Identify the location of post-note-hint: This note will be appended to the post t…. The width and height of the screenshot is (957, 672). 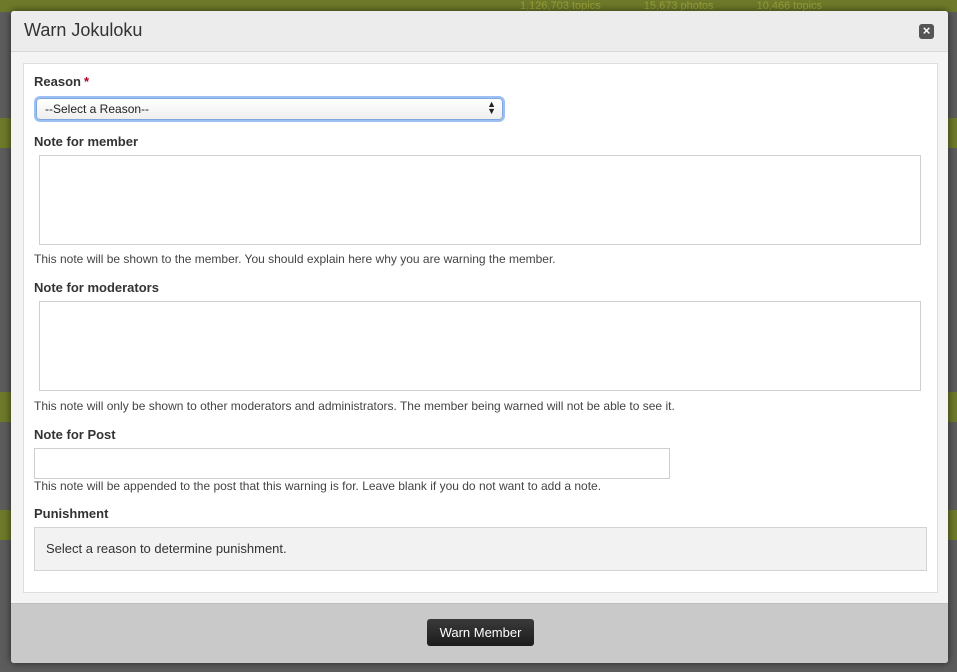
(318, 486).